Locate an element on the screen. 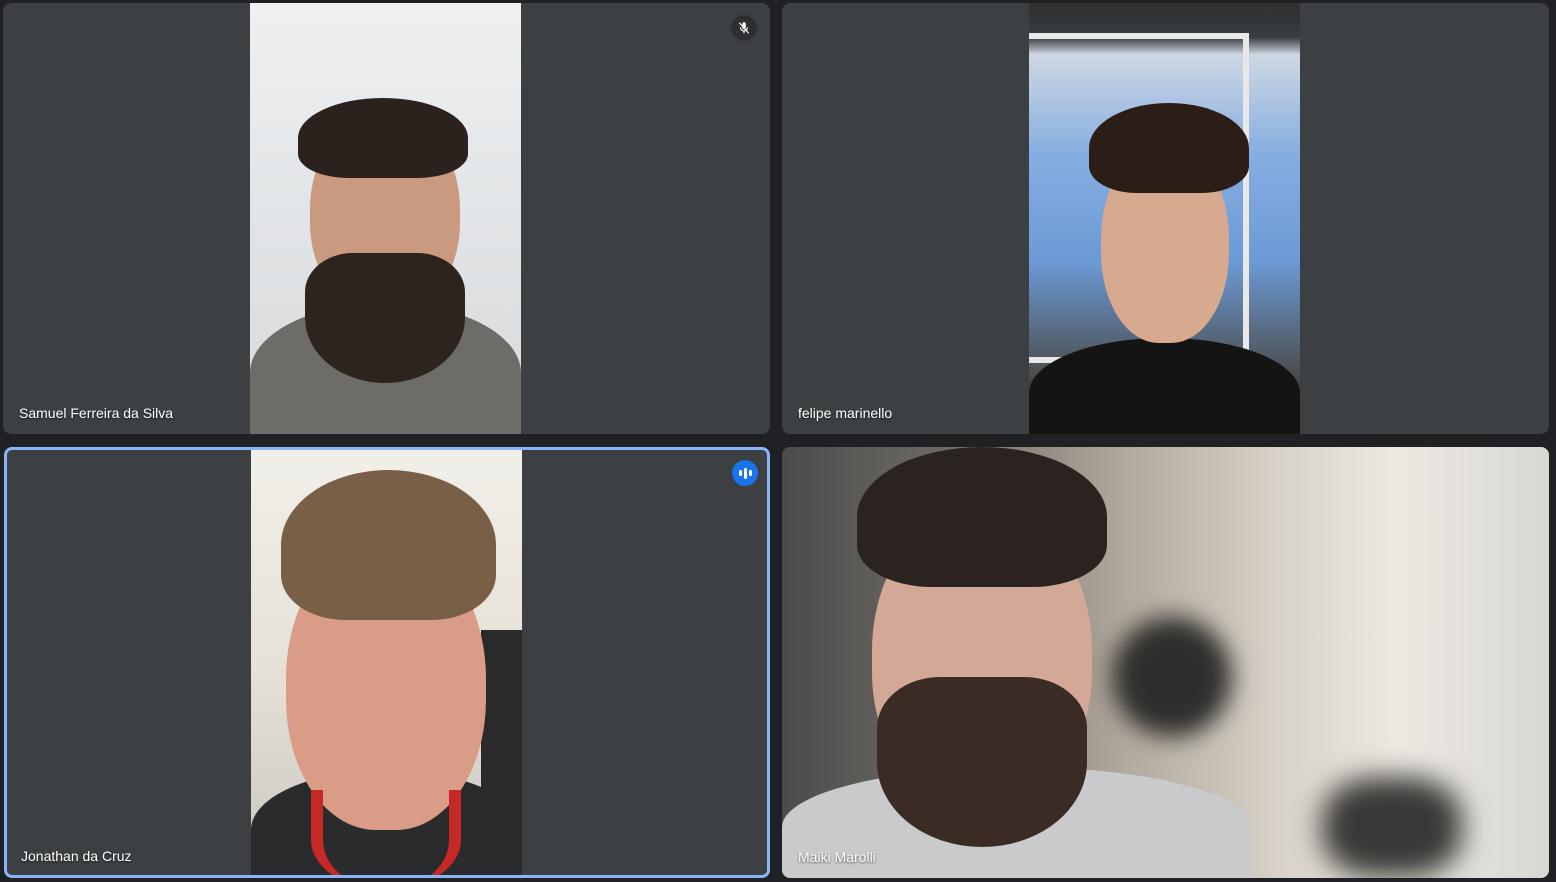  participant-name: Jonathan da Cruz is located at coordinates (76, 856).